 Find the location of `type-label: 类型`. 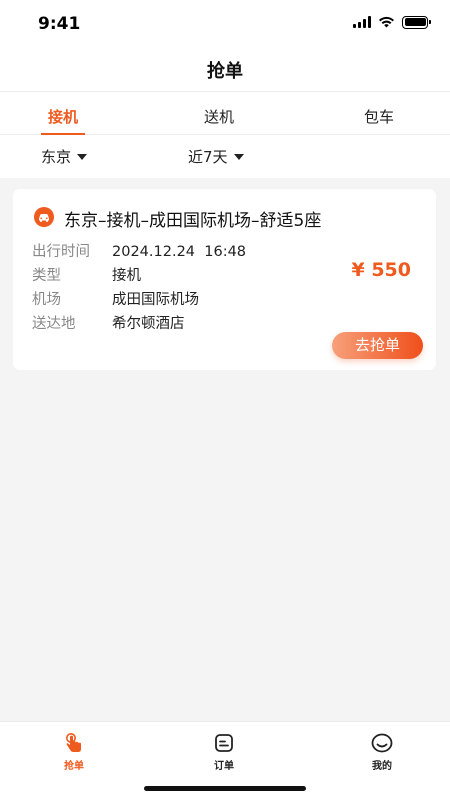

type-label: 类型 is located at coordinates (46, 276).